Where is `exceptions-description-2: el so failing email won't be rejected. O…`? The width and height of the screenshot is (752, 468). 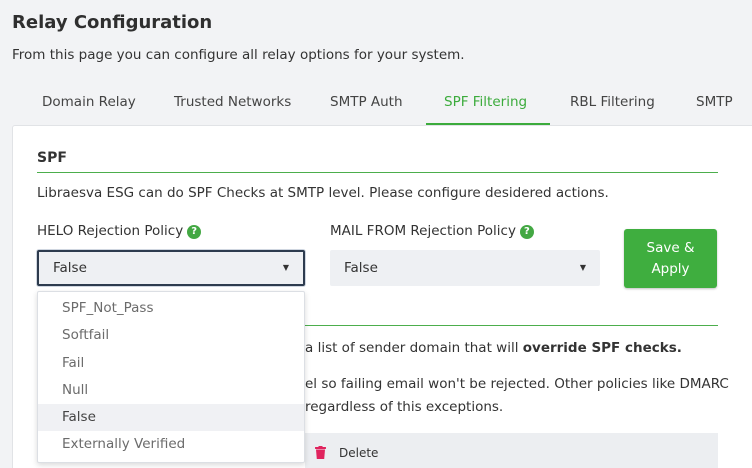
exceptions-description-2: el so failing email won't be rejected. O… is located at coordinates (517, 384).